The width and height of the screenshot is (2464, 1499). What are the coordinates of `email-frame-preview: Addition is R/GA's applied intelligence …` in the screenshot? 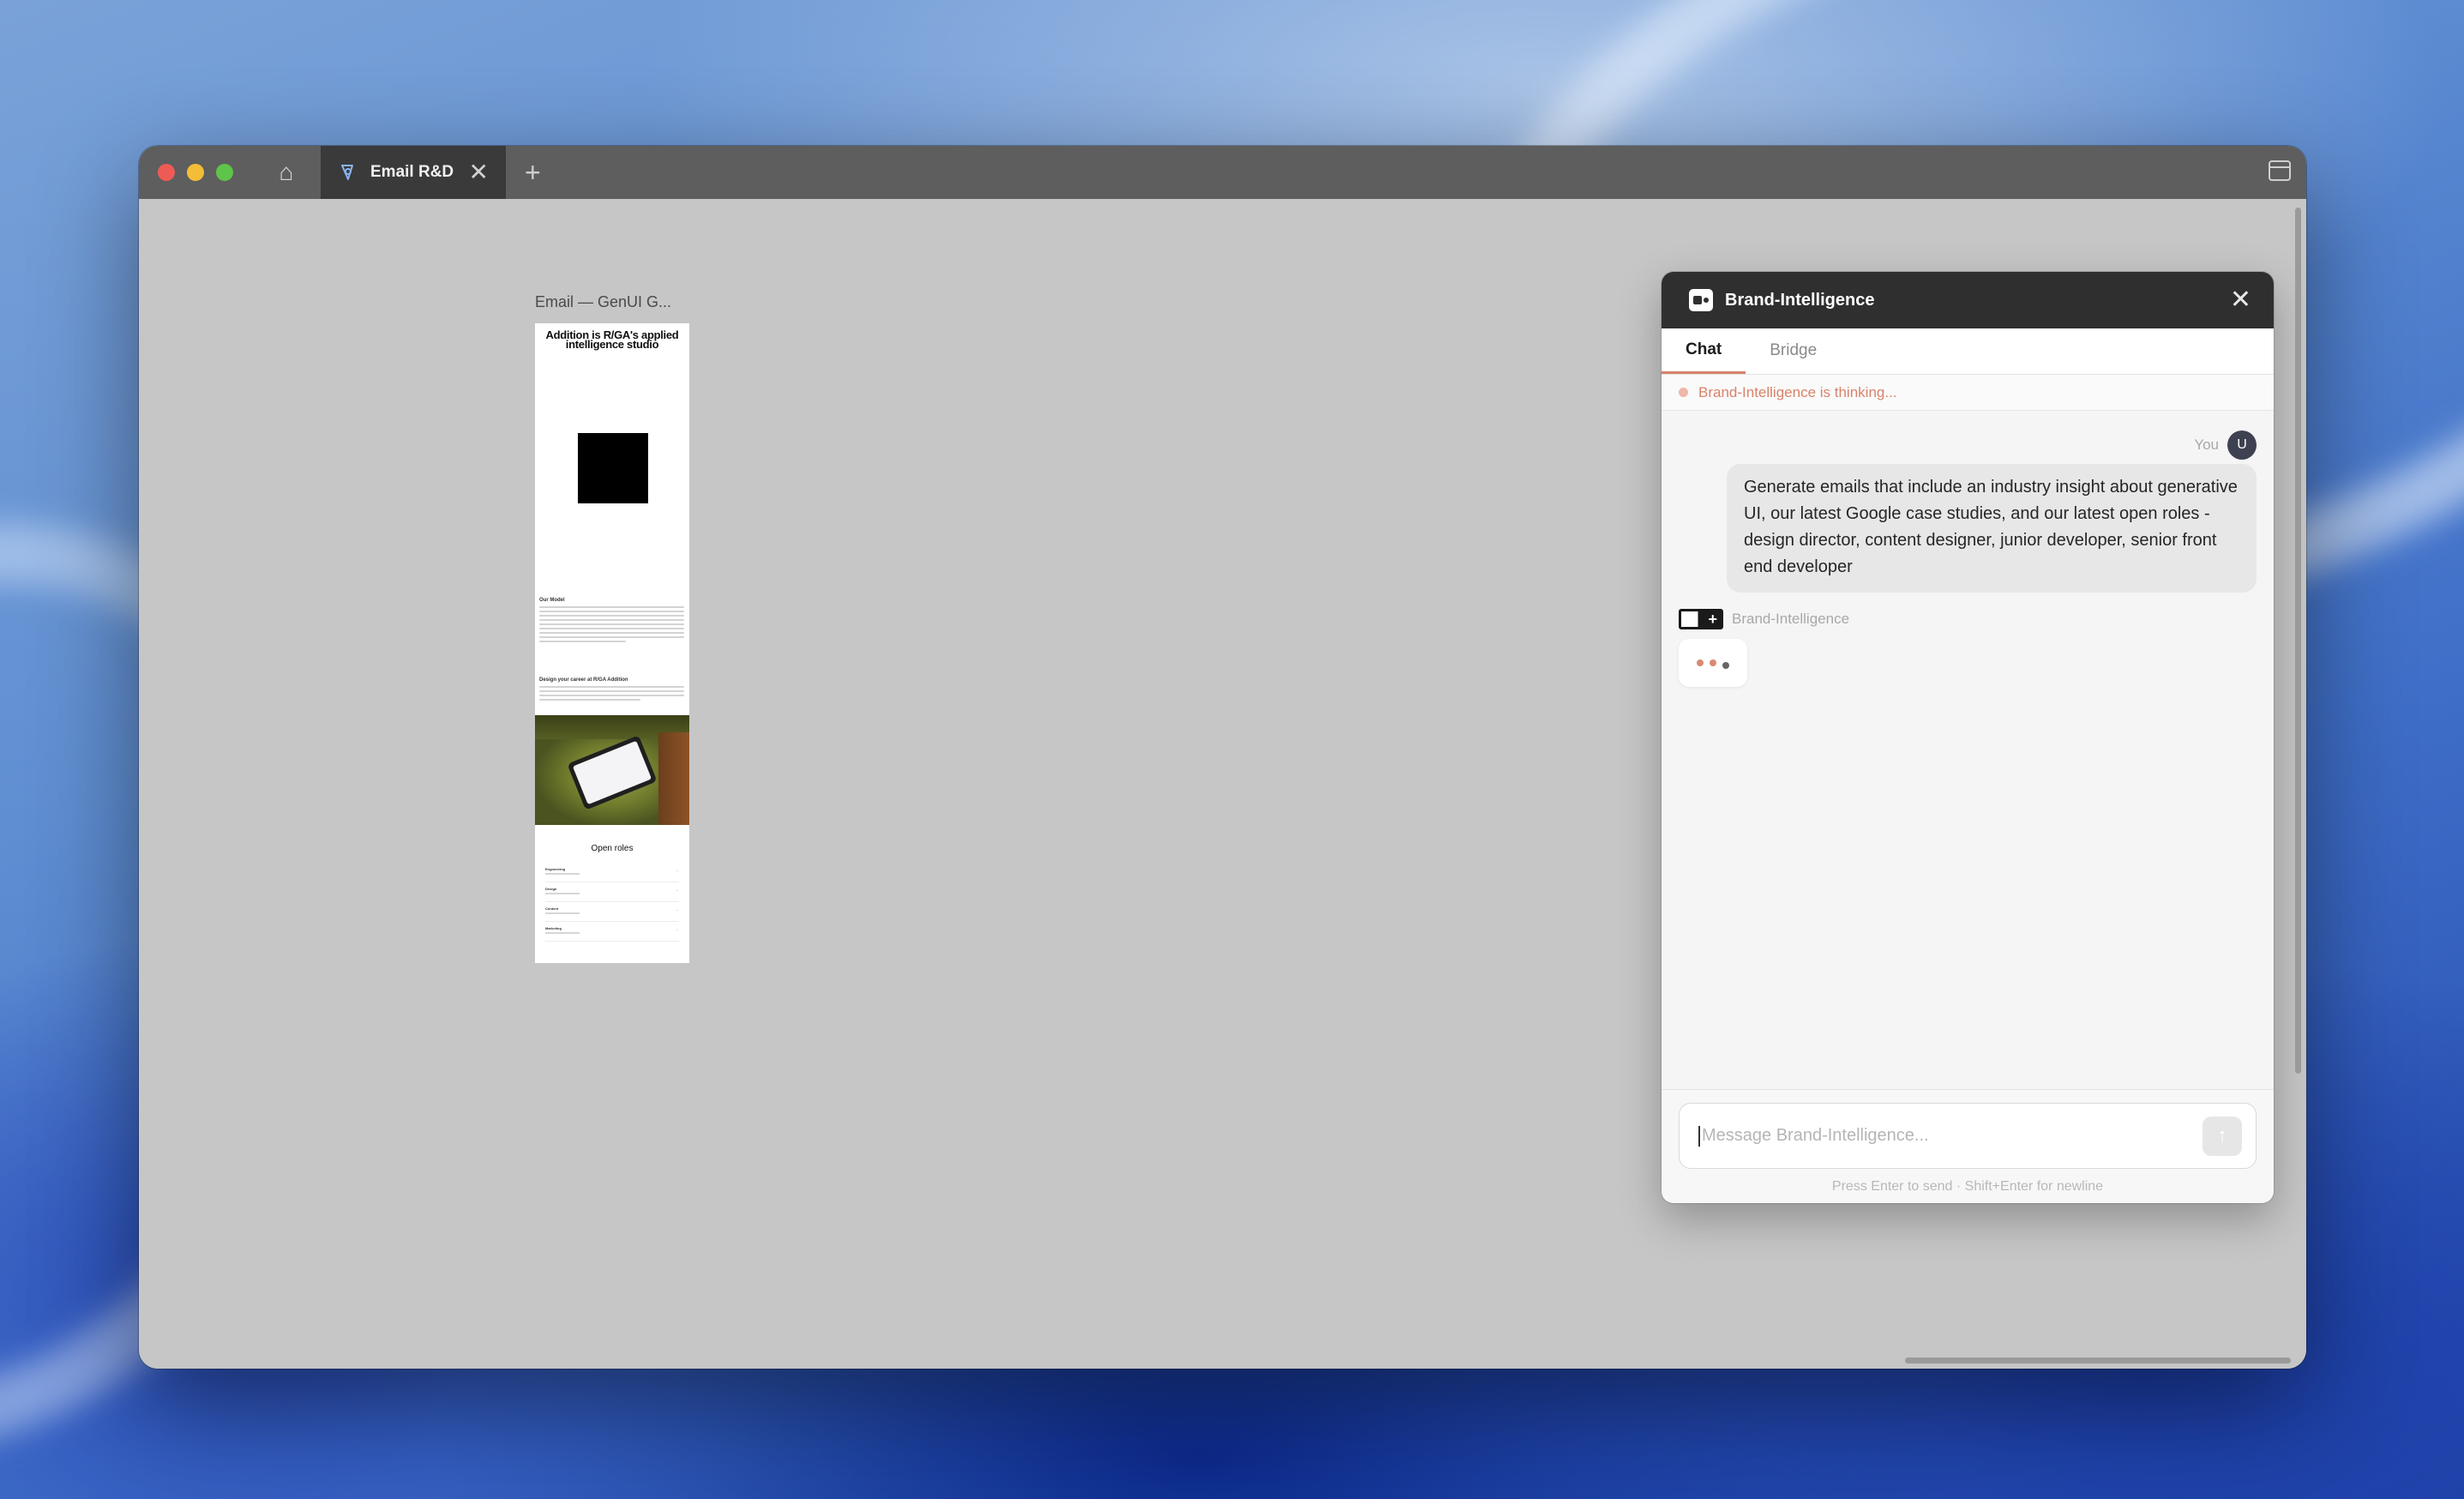 It's located at (612, 643).